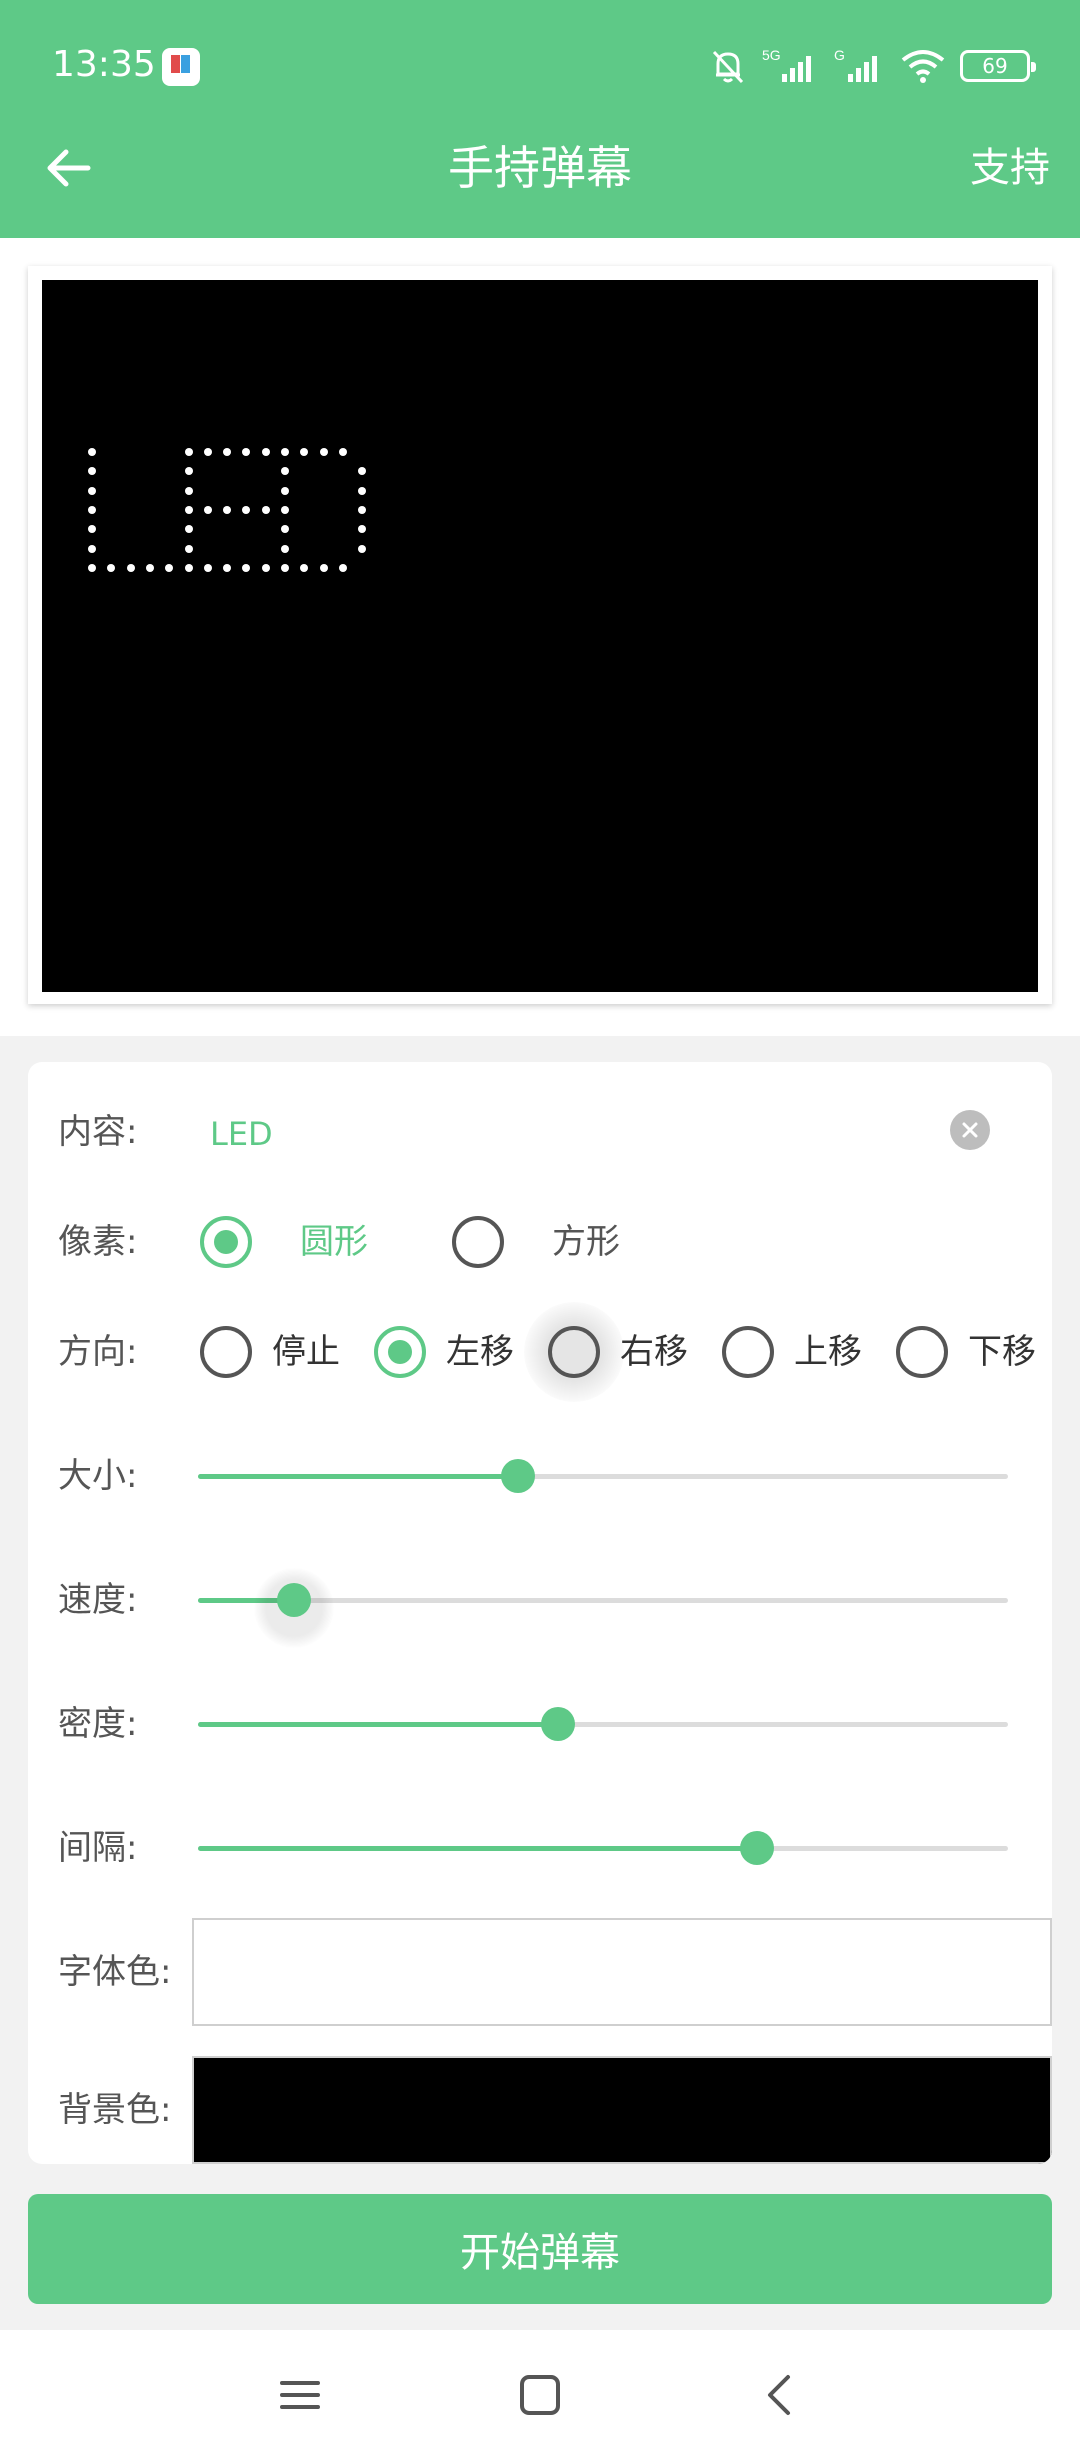  I want to click on size-slider-thumb, so click(517, 1476).